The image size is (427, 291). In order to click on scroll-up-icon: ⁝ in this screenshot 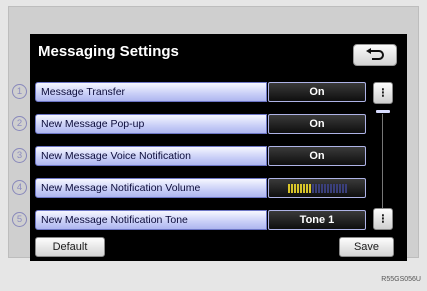, I will do `click(383, 92)`.